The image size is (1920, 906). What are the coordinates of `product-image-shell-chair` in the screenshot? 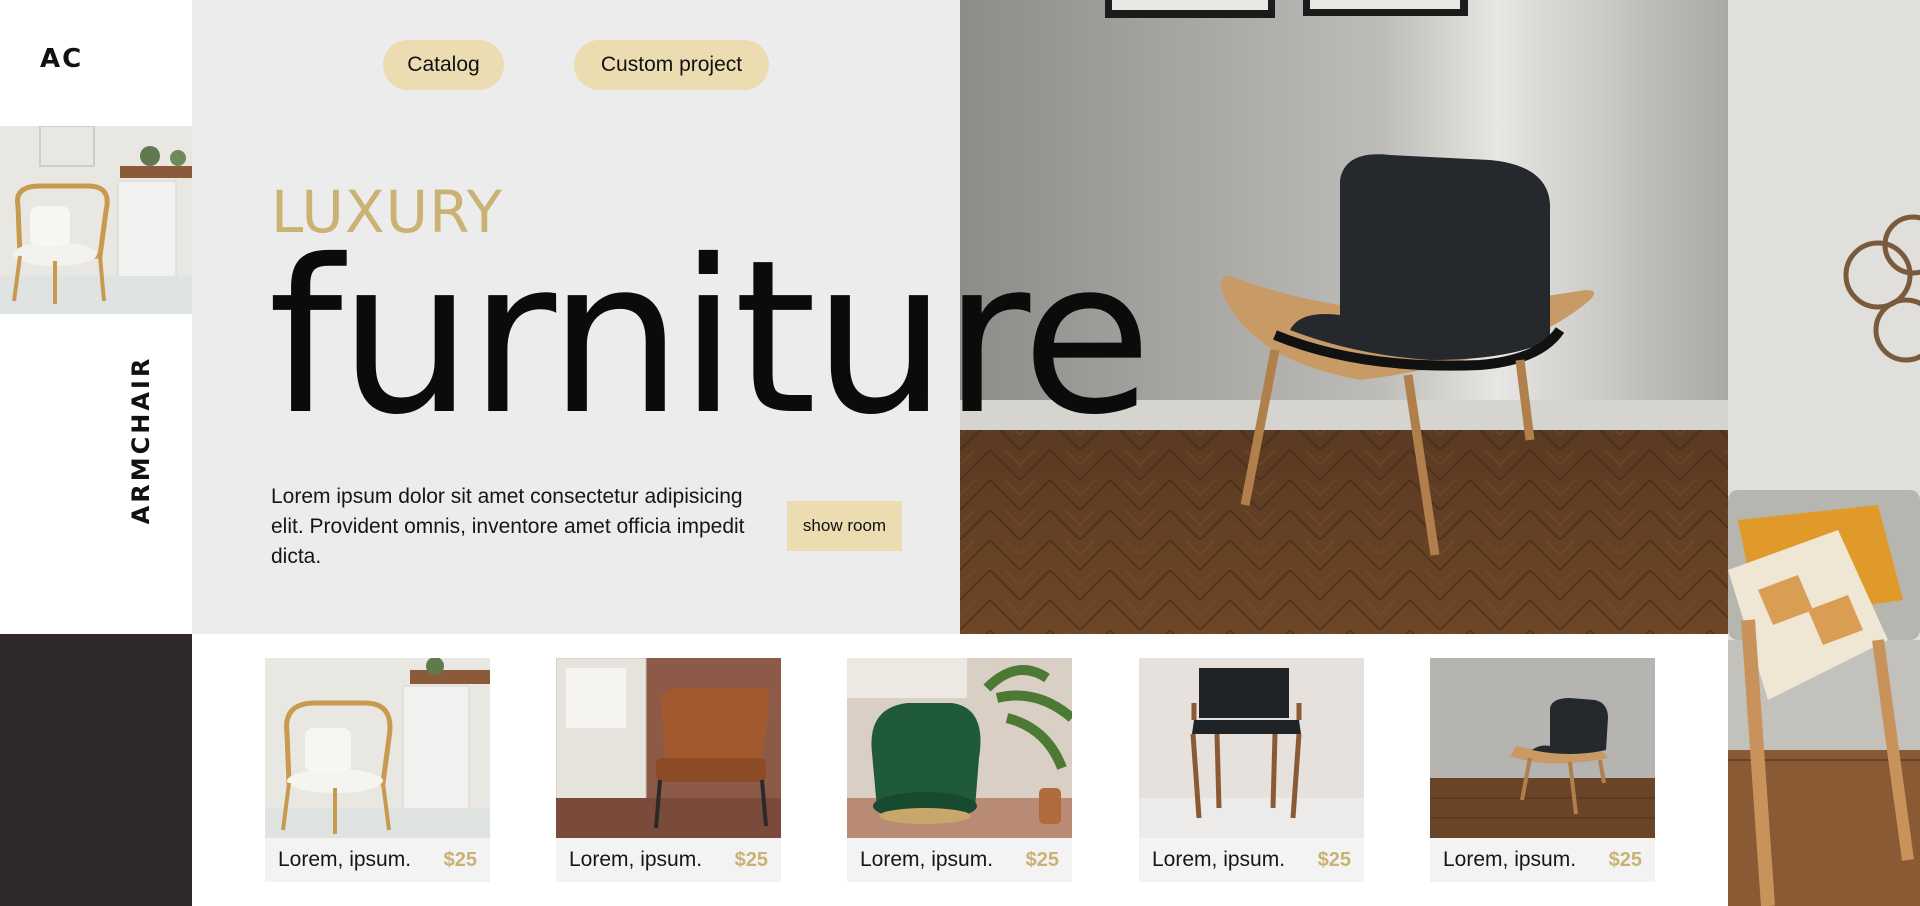 It's located at (1542, 748).